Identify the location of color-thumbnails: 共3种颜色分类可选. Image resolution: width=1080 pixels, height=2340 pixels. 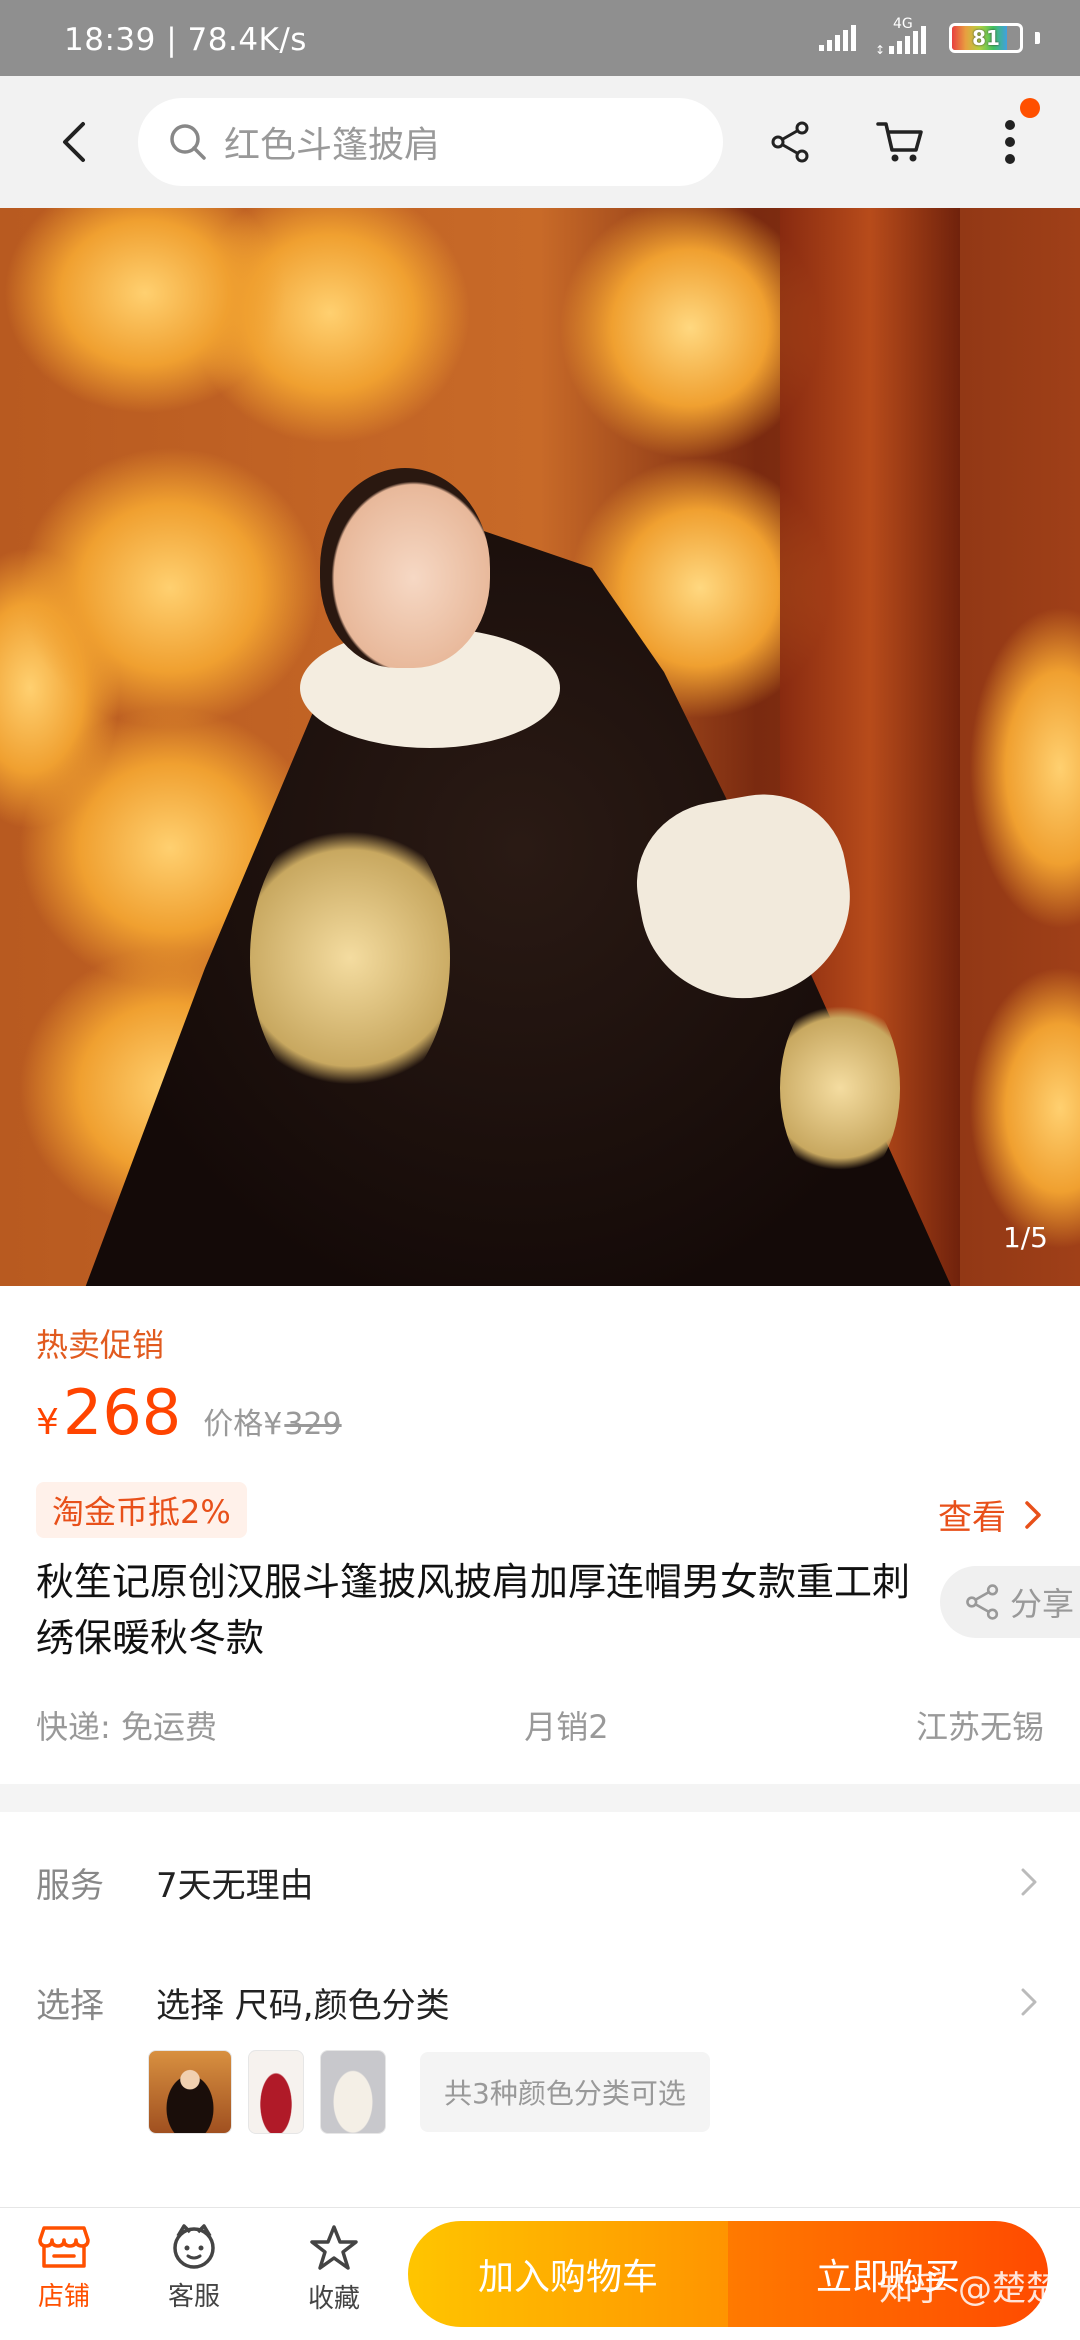
(429, 2092).